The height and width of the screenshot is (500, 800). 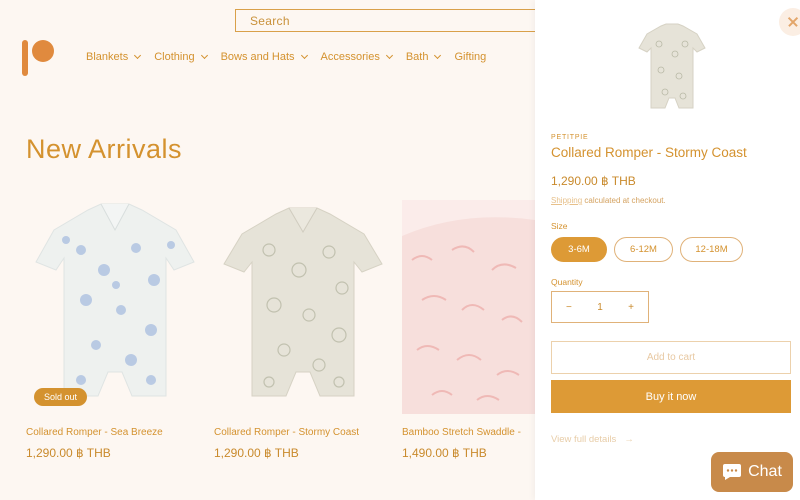 What do you see at coordinates (672, 68) in the screenshot?
I see `drawer-product-image` at bounding box center [672, 68].